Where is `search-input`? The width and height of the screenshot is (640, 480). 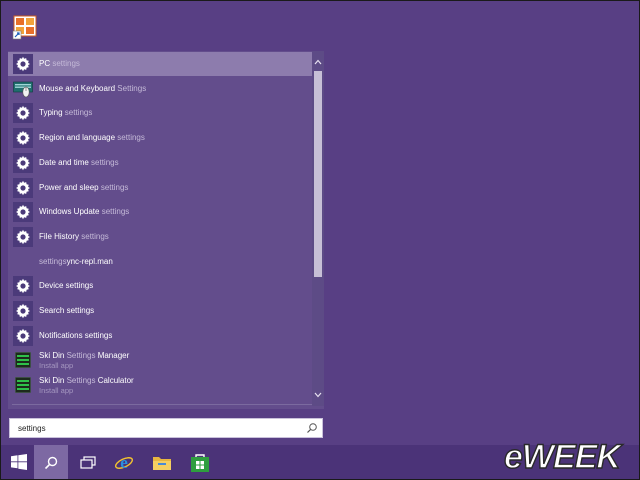 search-input is located at coordinates (158, 428).